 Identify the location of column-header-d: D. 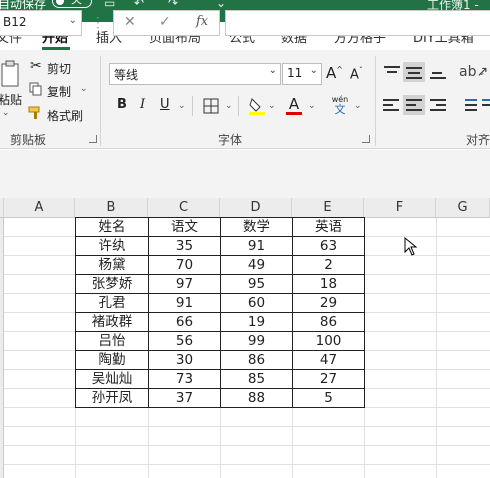
(256, 208).